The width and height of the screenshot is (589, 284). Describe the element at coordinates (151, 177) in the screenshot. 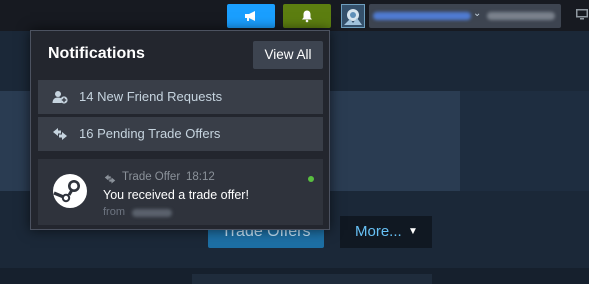

I see `notification-type: Trade Offer` at that location.